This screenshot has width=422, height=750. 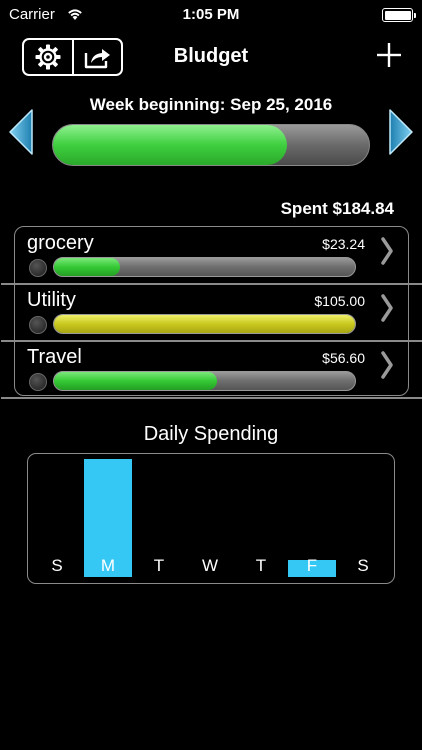 What do you see at coordinates (170, 145) in the screenshot?
I see `week-progress-fill` at bounding box center [170, 145].